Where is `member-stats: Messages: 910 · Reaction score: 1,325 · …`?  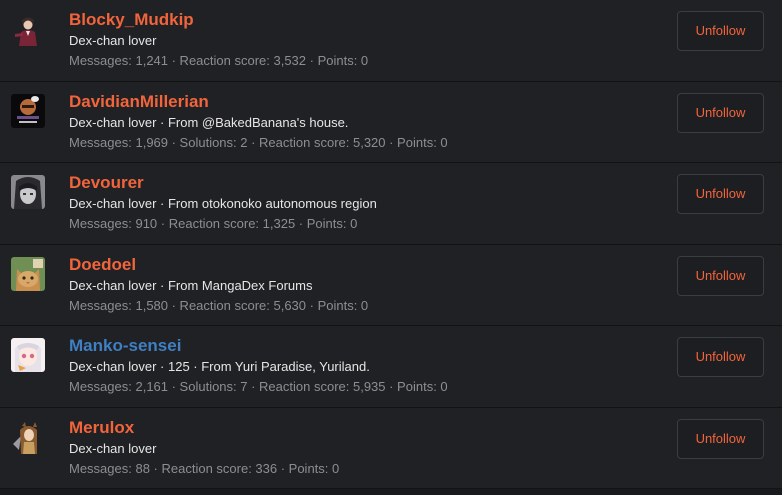
member-stats: Messages: 910 · Reaction score: 1,325 · … is located at coordinates (213, 223).